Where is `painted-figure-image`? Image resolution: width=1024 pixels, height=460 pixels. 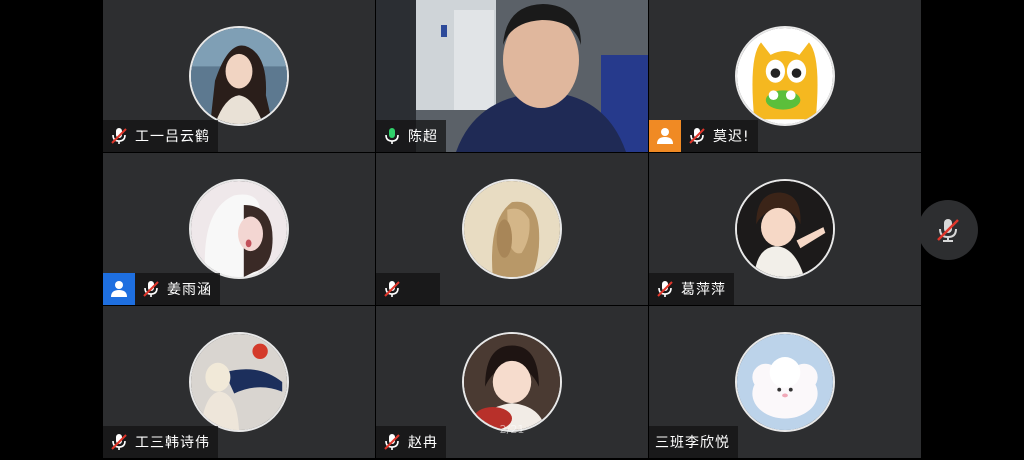 painted-figure-image is located at coordinates (239, 382).